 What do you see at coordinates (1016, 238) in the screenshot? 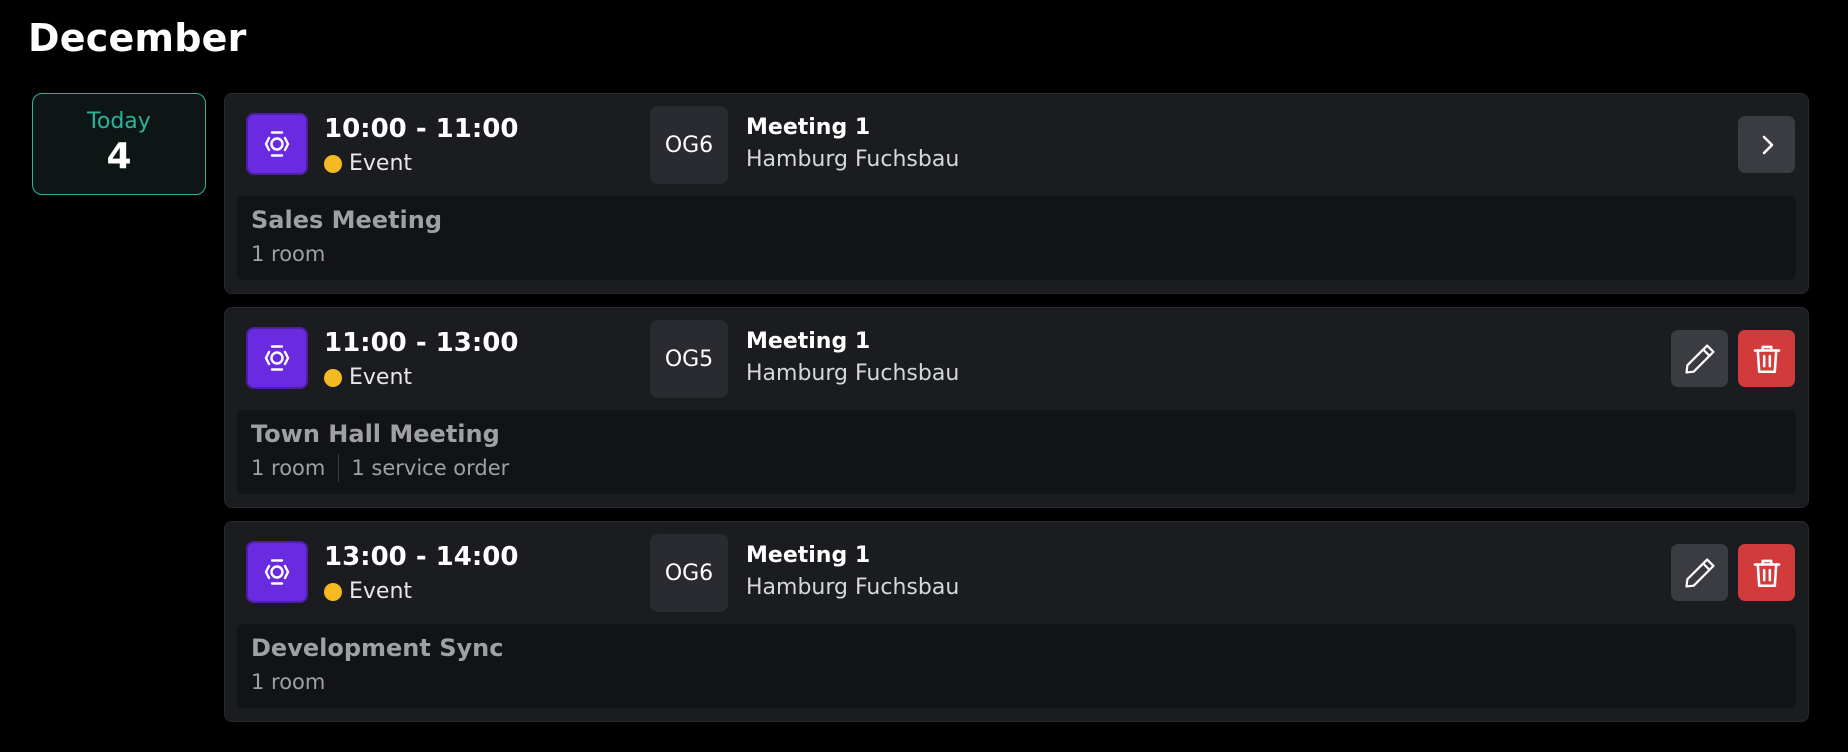
I see `event-details: Sales Meeting 1 room` at bounding box center [1016, 238].